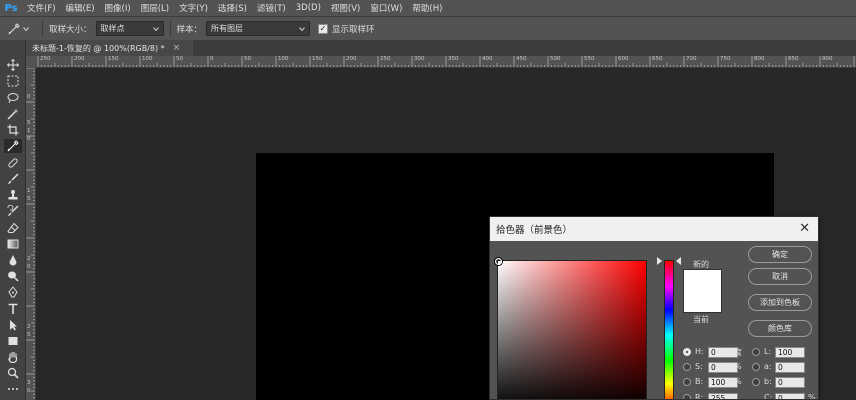 The height and width of the screenshot is (400, 856). I want to click on s-unit: %, so click(738, 366).